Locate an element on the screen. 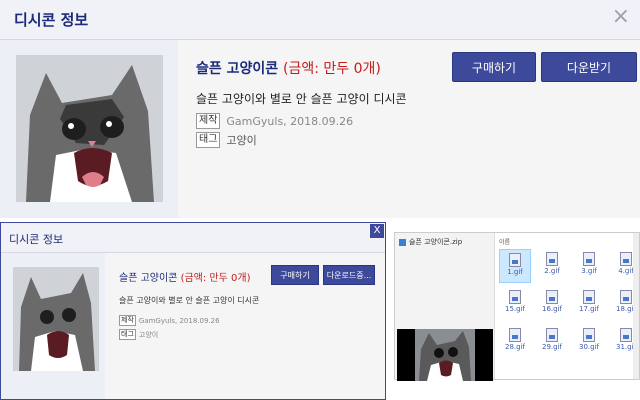  preview-cat-image is located at coordinates (445, 355).